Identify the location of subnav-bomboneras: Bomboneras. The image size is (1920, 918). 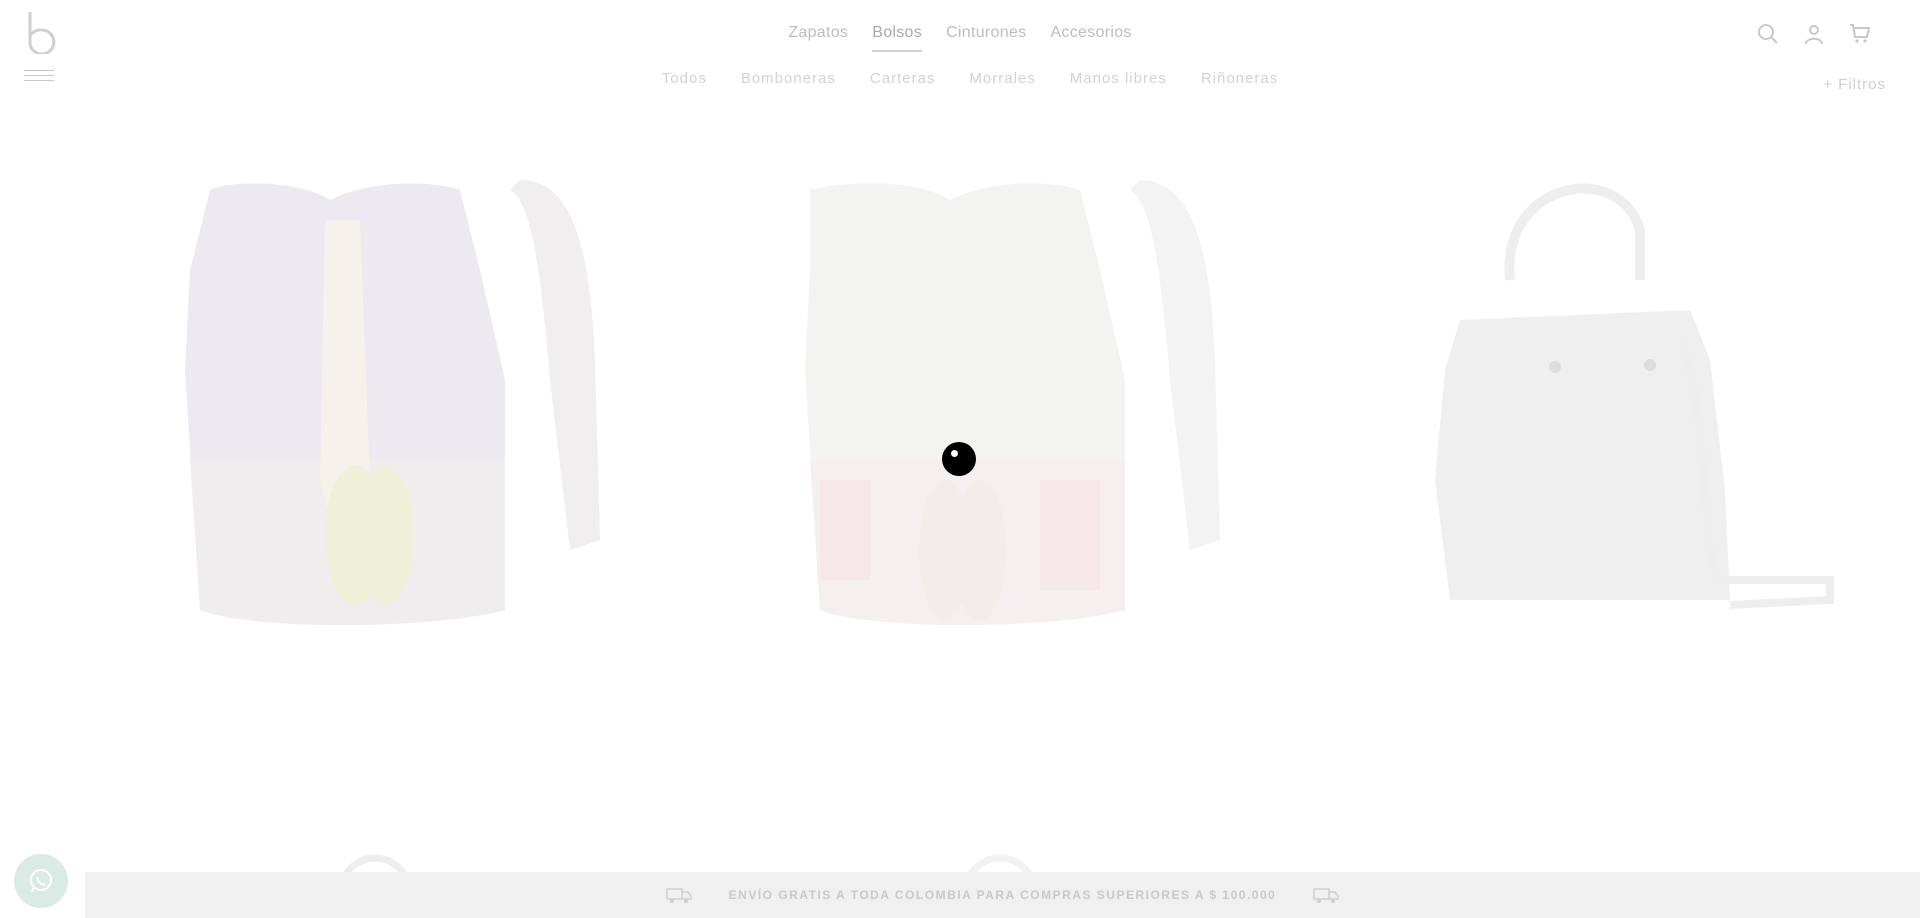
(788, 78).